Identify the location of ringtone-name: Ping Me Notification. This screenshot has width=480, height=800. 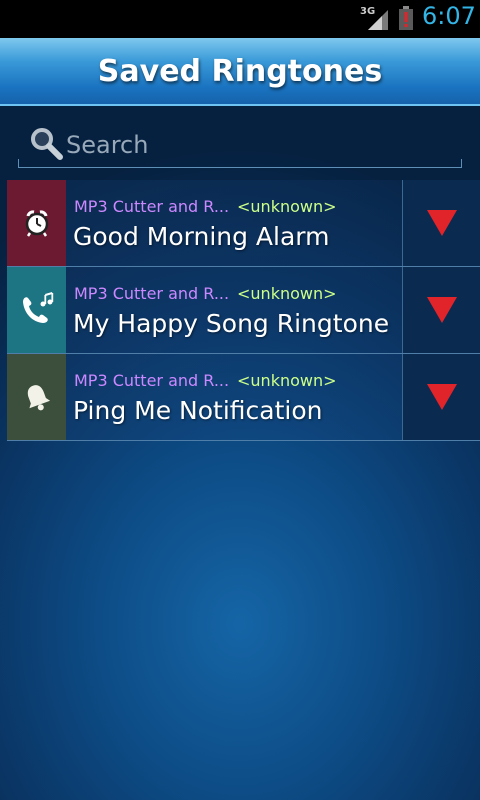
(198, 410).